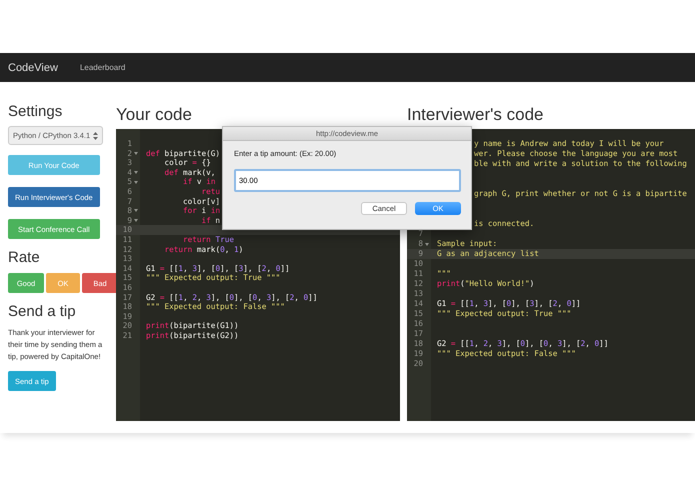  I want to click on editor-heading: Your code, so click(154, 115).